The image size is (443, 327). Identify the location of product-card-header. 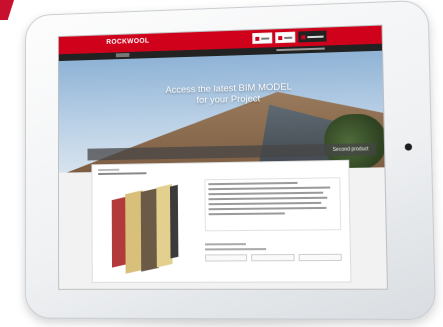
(122, 171).